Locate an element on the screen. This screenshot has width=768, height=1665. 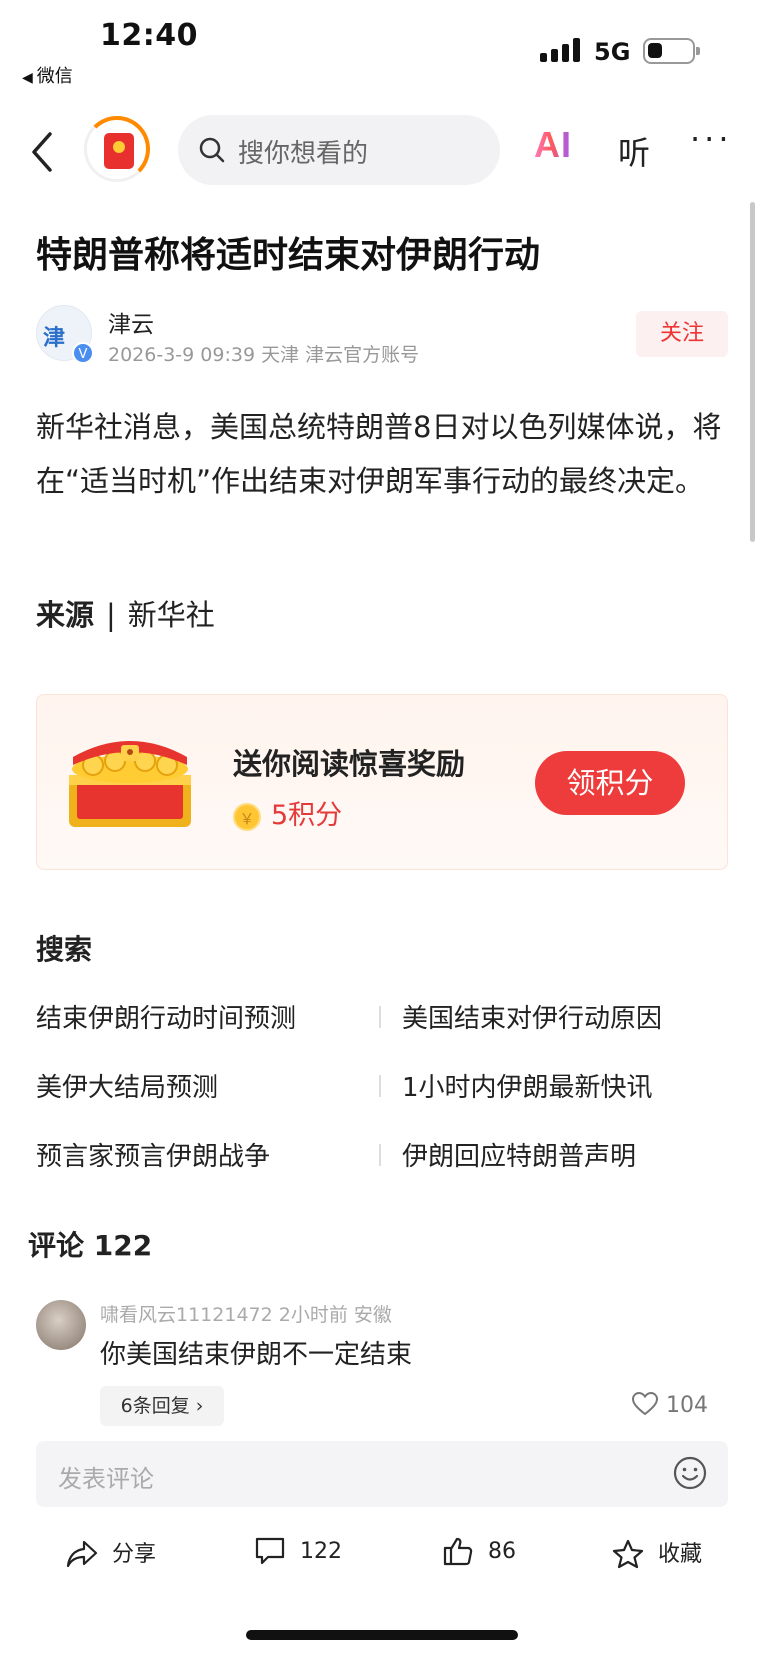
treasure-chest-icon is located at coordinates (130, 784).